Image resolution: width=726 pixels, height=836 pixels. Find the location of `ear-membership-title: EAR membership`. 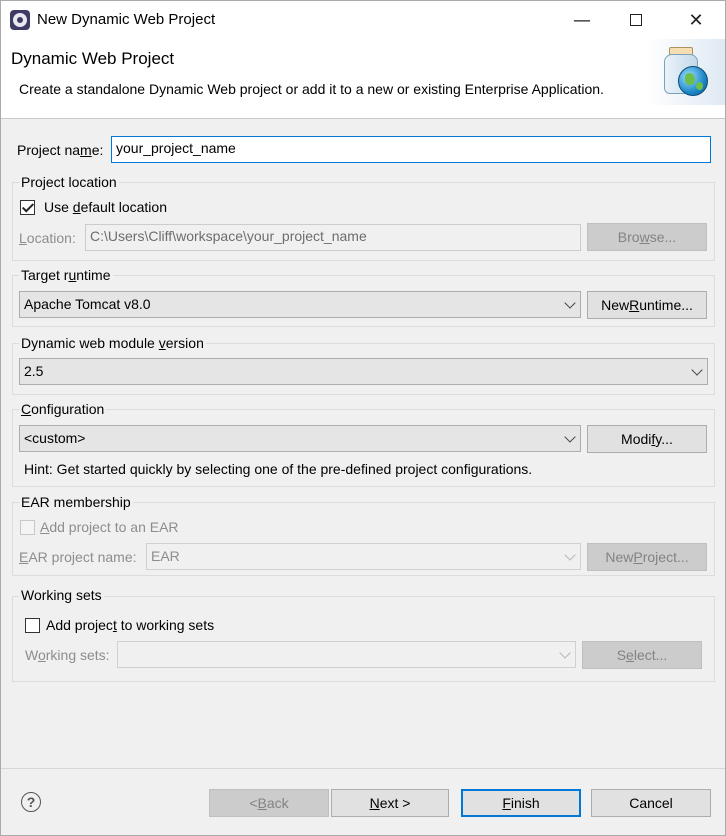

ear-membership-title: EAR membership is located at coordinates (76, 502).